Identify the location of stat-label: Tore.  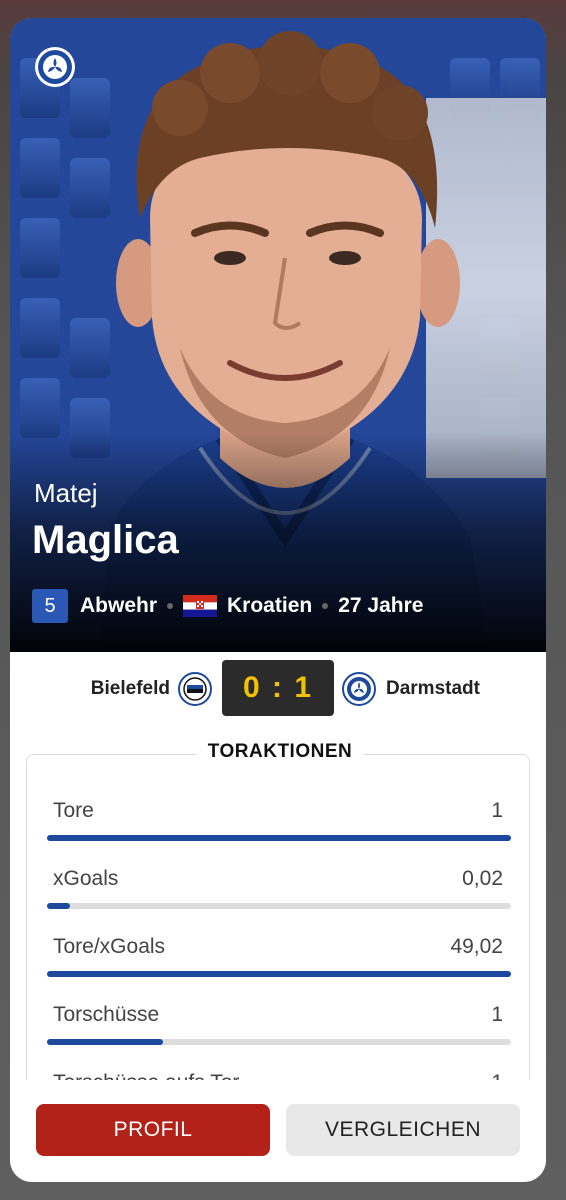
(73, 810).